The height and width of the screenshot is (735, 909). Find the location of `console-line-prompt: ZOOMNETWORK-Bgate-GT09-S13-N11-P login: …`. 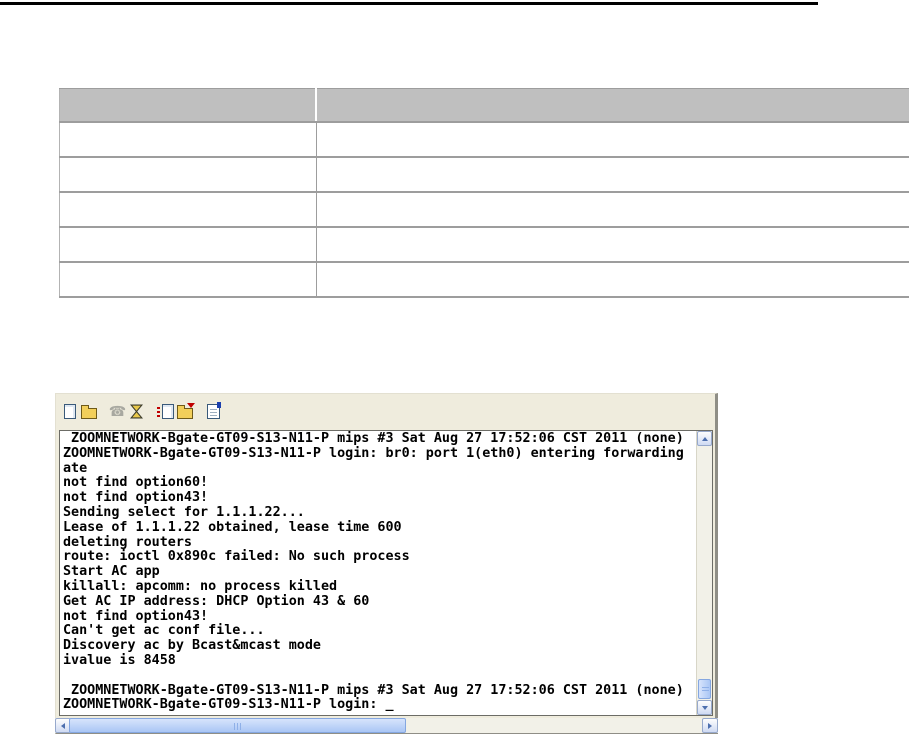

console-line-prompt: ZOOMNETWORK-Bgate-GT09-S13-N11-P login: … is located at coordinates (228, 705).